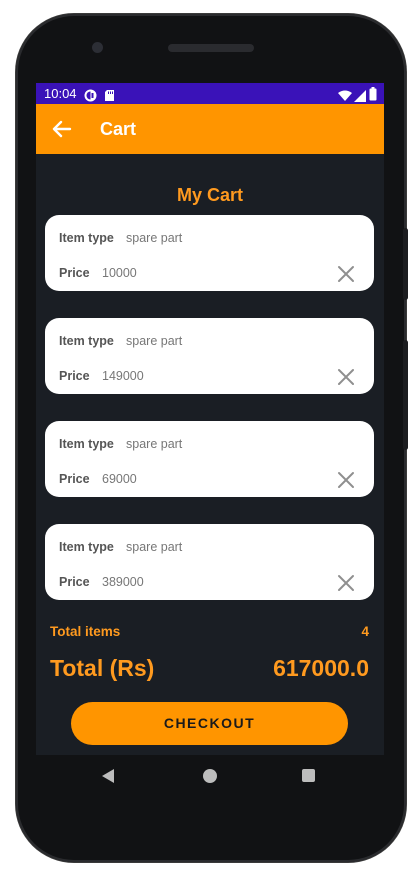 Image resolution: width=415 pixels, height=874 pixels. Describe the element at coordinates (119, 273) in the screenshot. I see `price-value: 10000` at that location.